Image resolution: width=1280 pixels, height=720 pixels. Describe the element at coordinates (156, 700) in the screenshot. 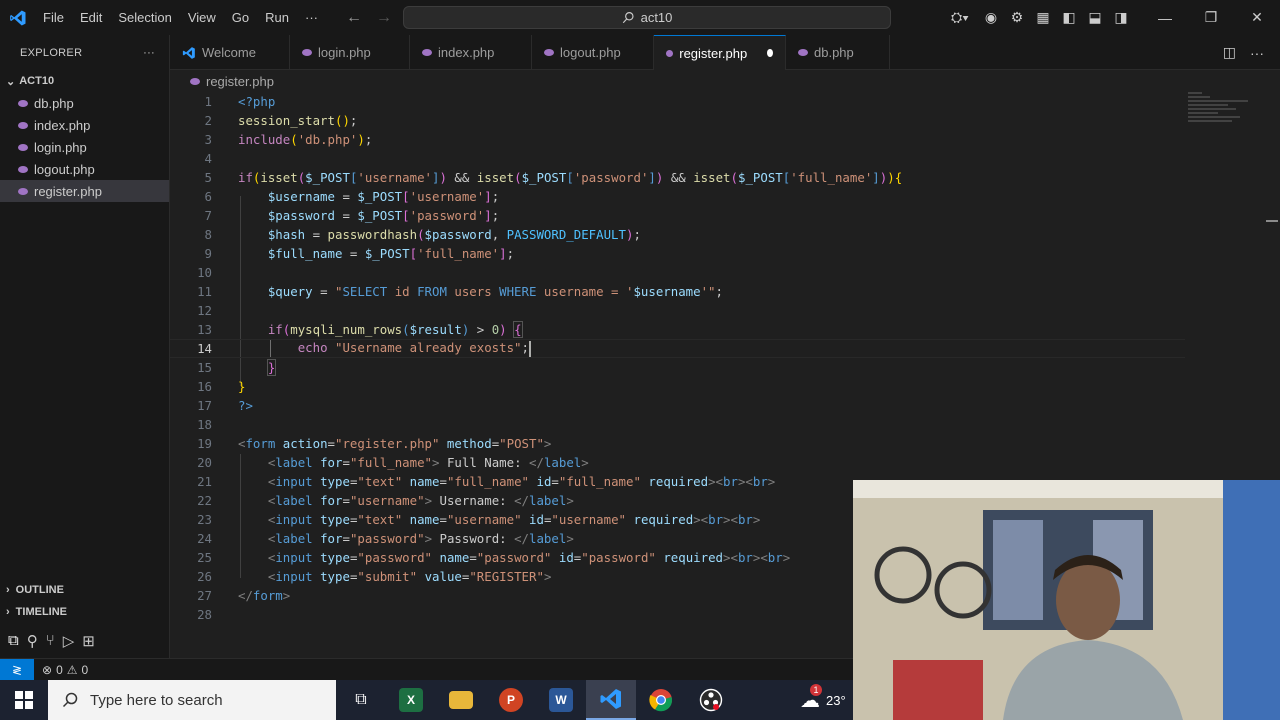

I see `search-placeholder: Type here to search` at that location.